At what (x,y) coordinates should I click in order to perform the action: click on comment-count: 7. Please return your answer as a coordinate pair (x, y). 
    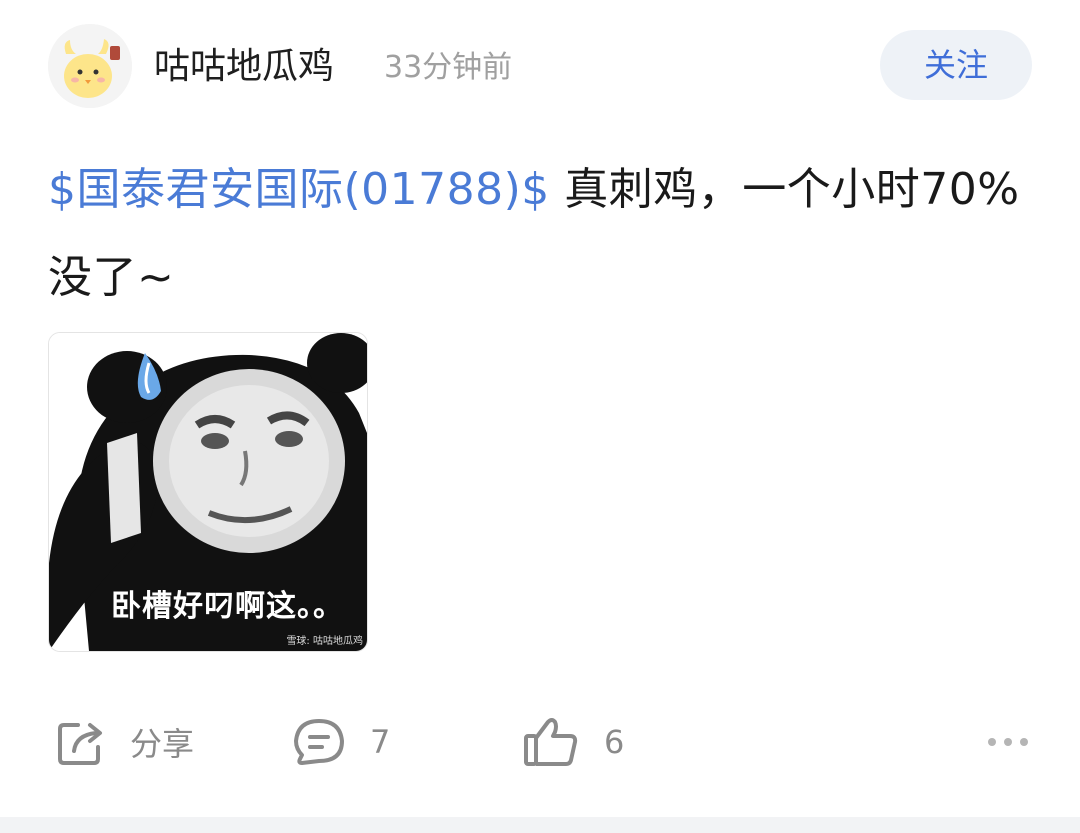
    Looking at the image, I should click on (380, 742).